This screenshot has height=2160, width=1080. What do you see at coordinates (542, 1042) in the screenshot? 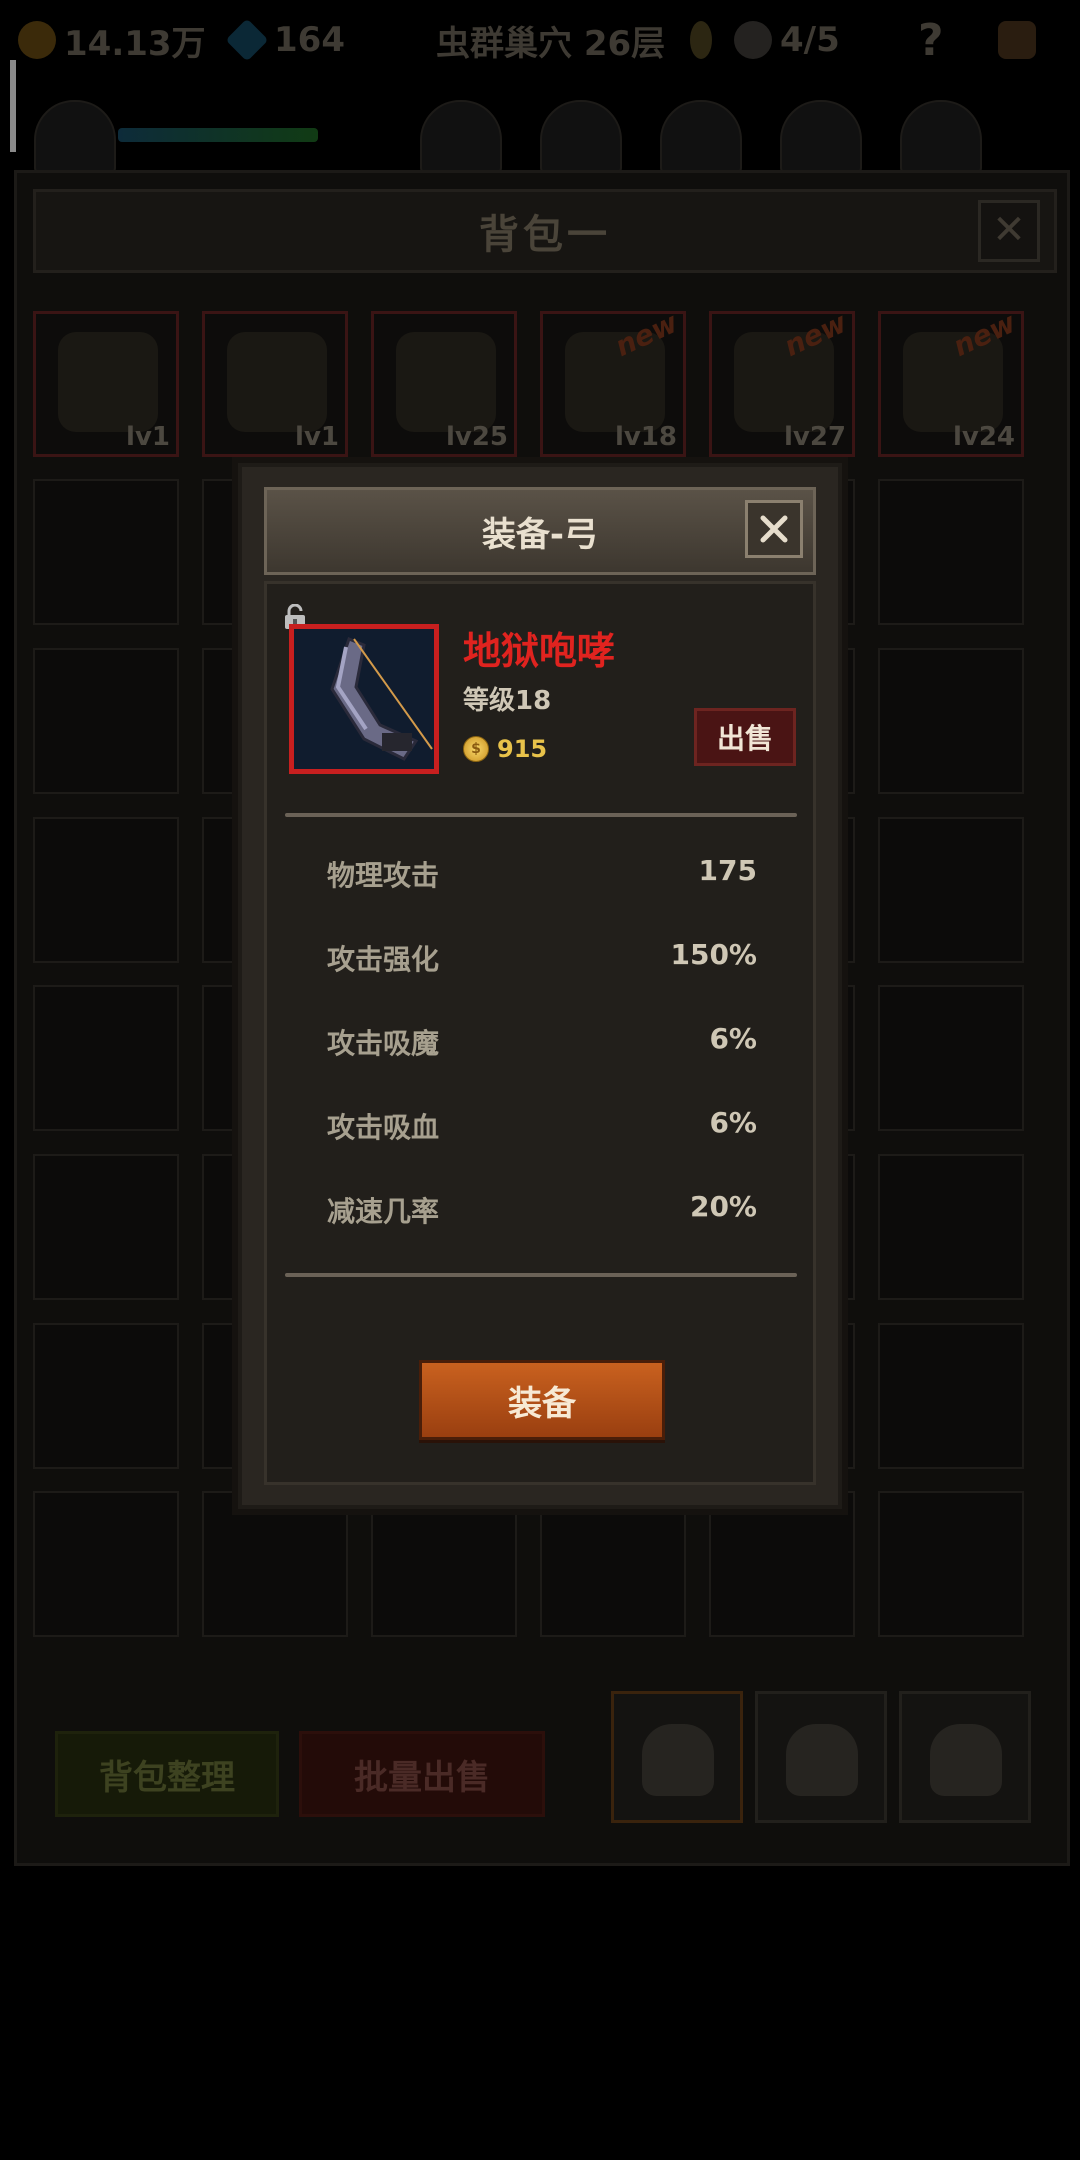
I see `stat-row: 攻击吸魔 6%` at bounding box center [542, 1042].